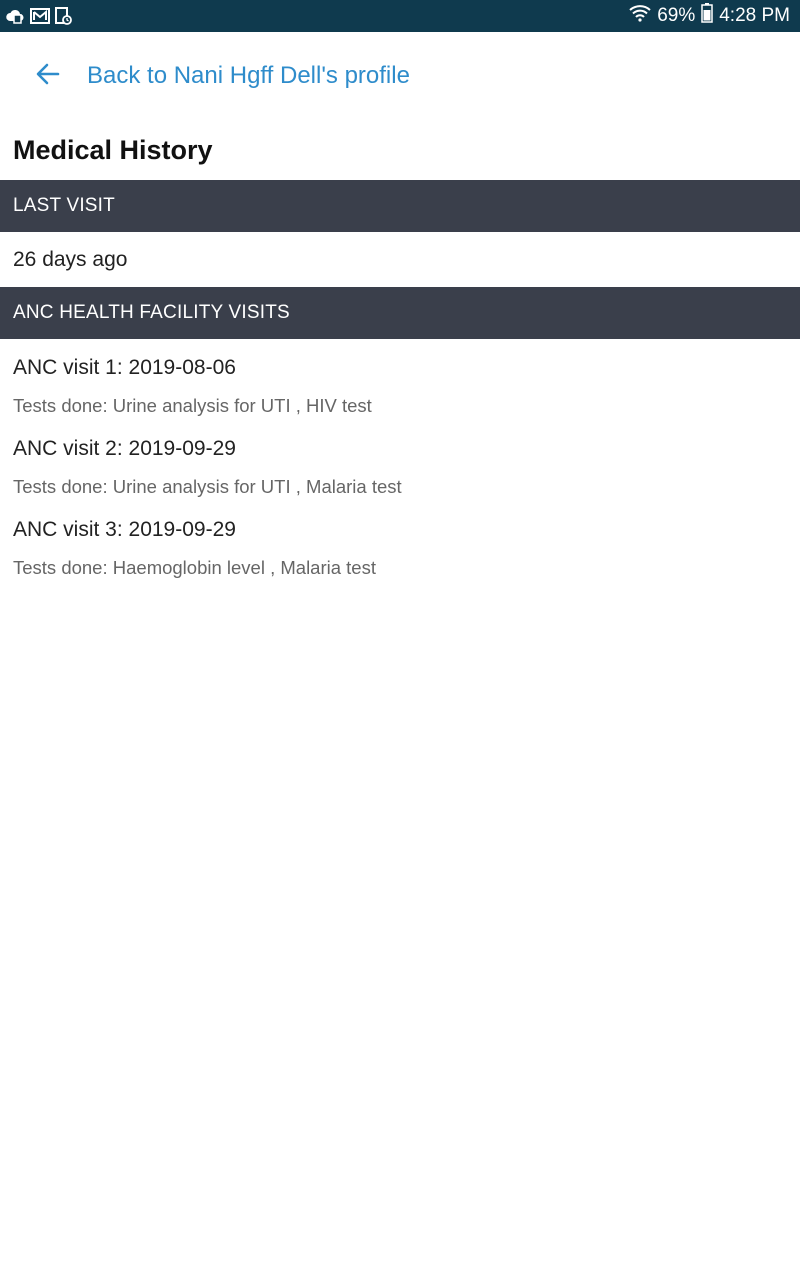 The image size is (800, 1280). I want to click on battery-percent: 69%, so click(676, 15).